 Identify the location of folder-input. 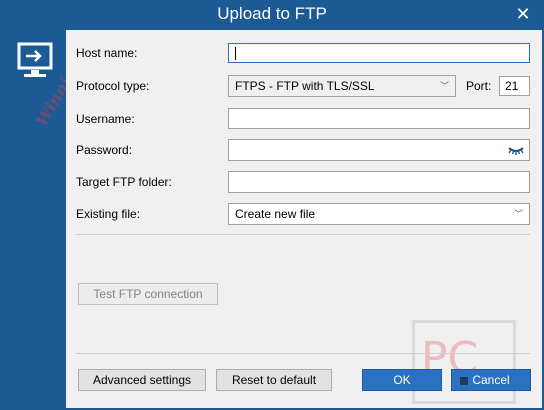
(379, 182).